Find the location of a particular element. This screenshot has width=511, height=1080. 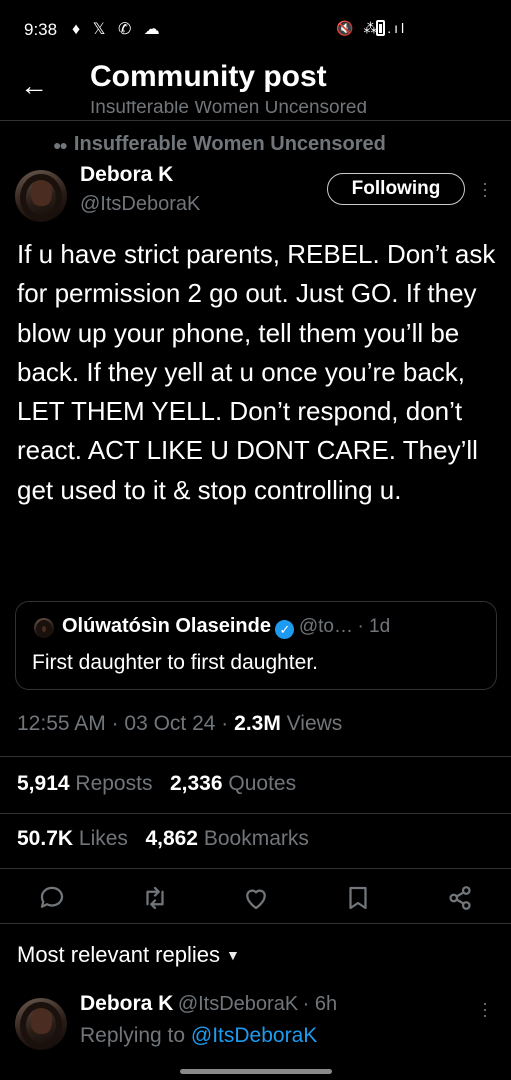

header-subtitle: Insufferable Women Uncensored is located at coordinates (229, 108).